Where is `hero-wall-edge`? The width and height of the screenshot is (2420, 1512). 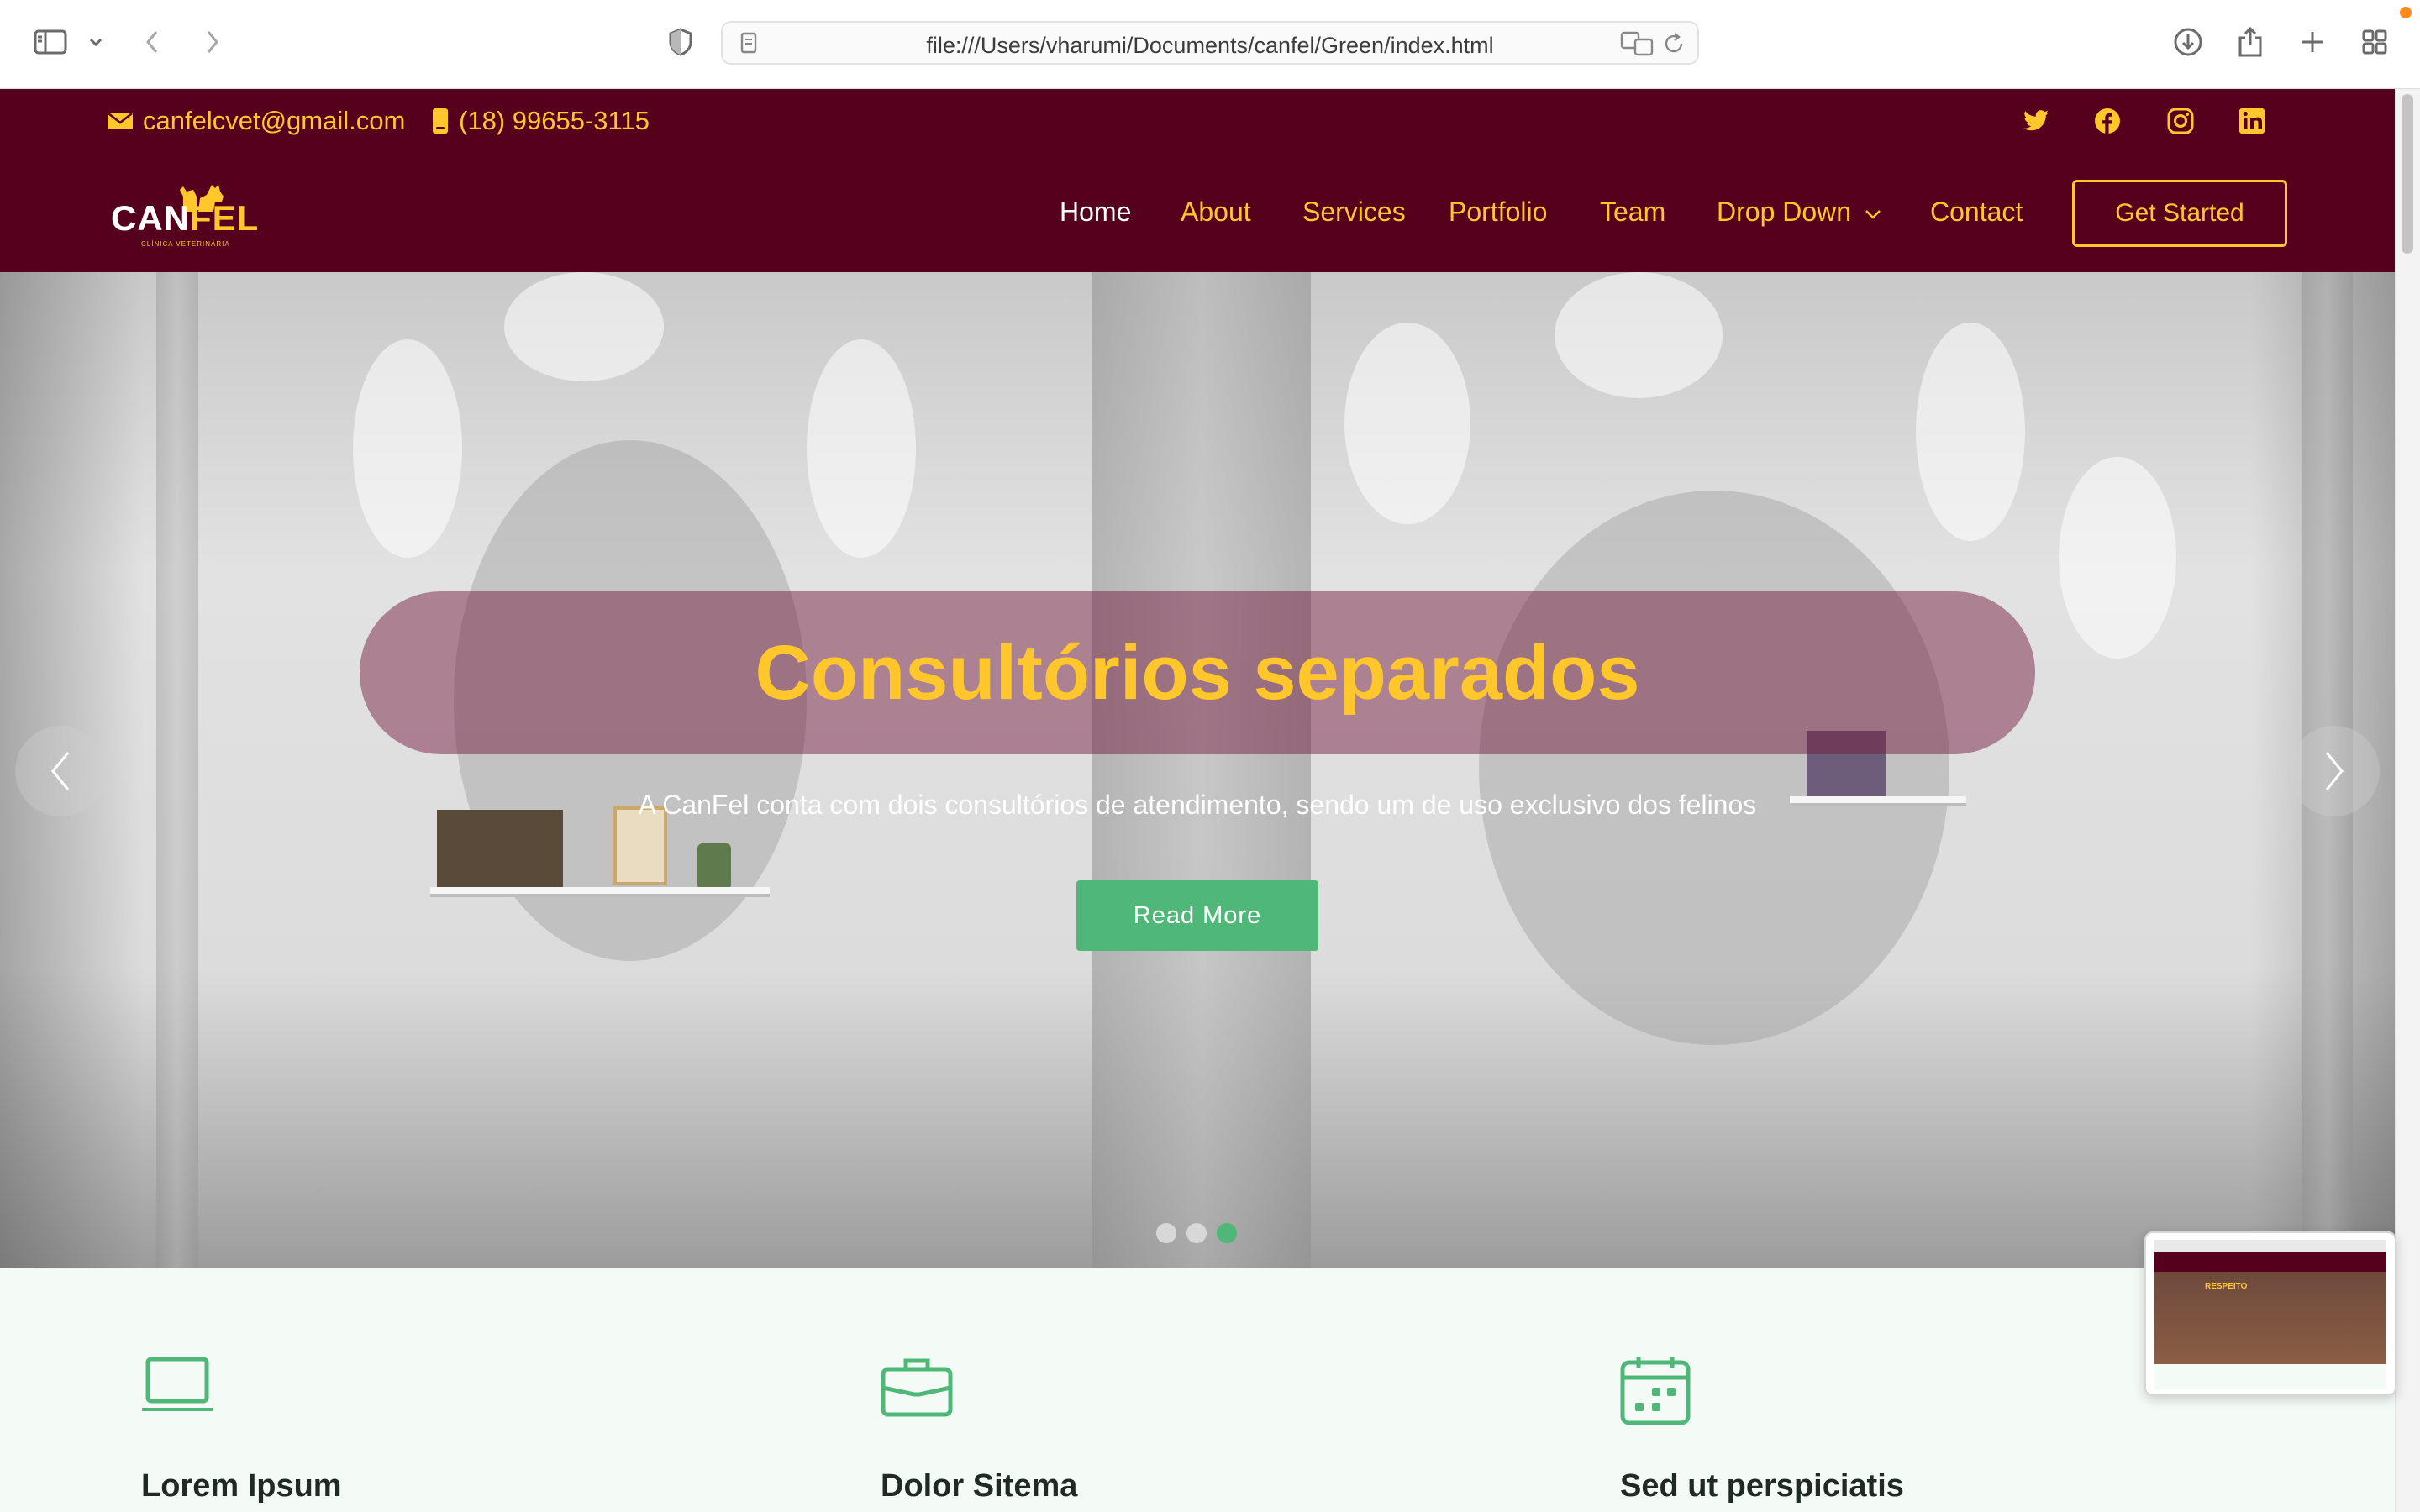 hero-wall-edge is located at coordinates (177, 770).